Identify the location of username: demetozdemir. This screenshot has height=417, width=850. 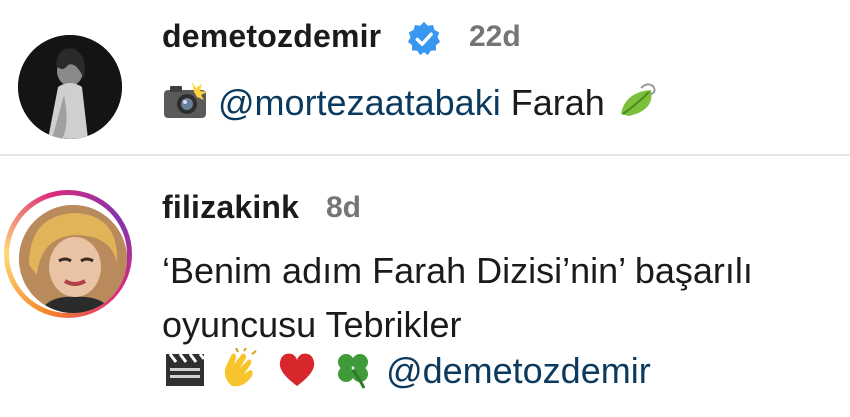
(271, 36).